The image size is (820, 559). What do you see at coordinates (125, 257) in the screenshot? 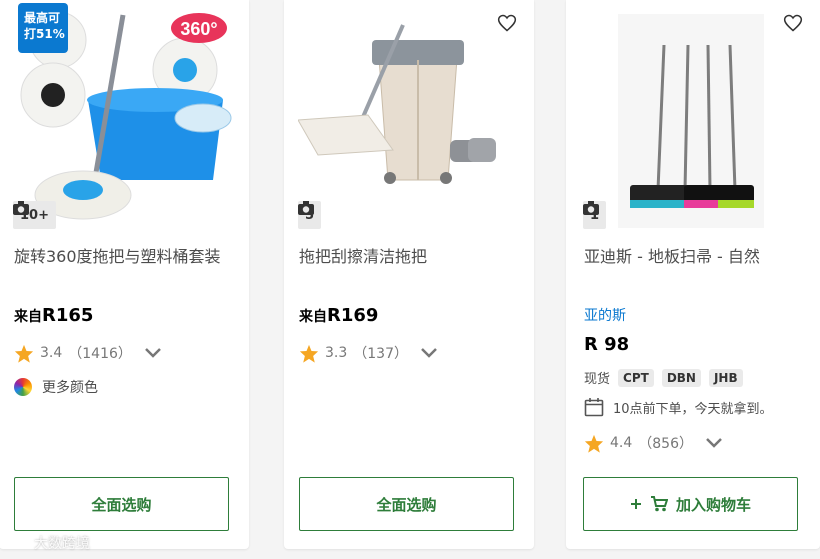
I see `product-title: 旋转360度拖把与塑料桶套装` at bounding box center [125, 257].